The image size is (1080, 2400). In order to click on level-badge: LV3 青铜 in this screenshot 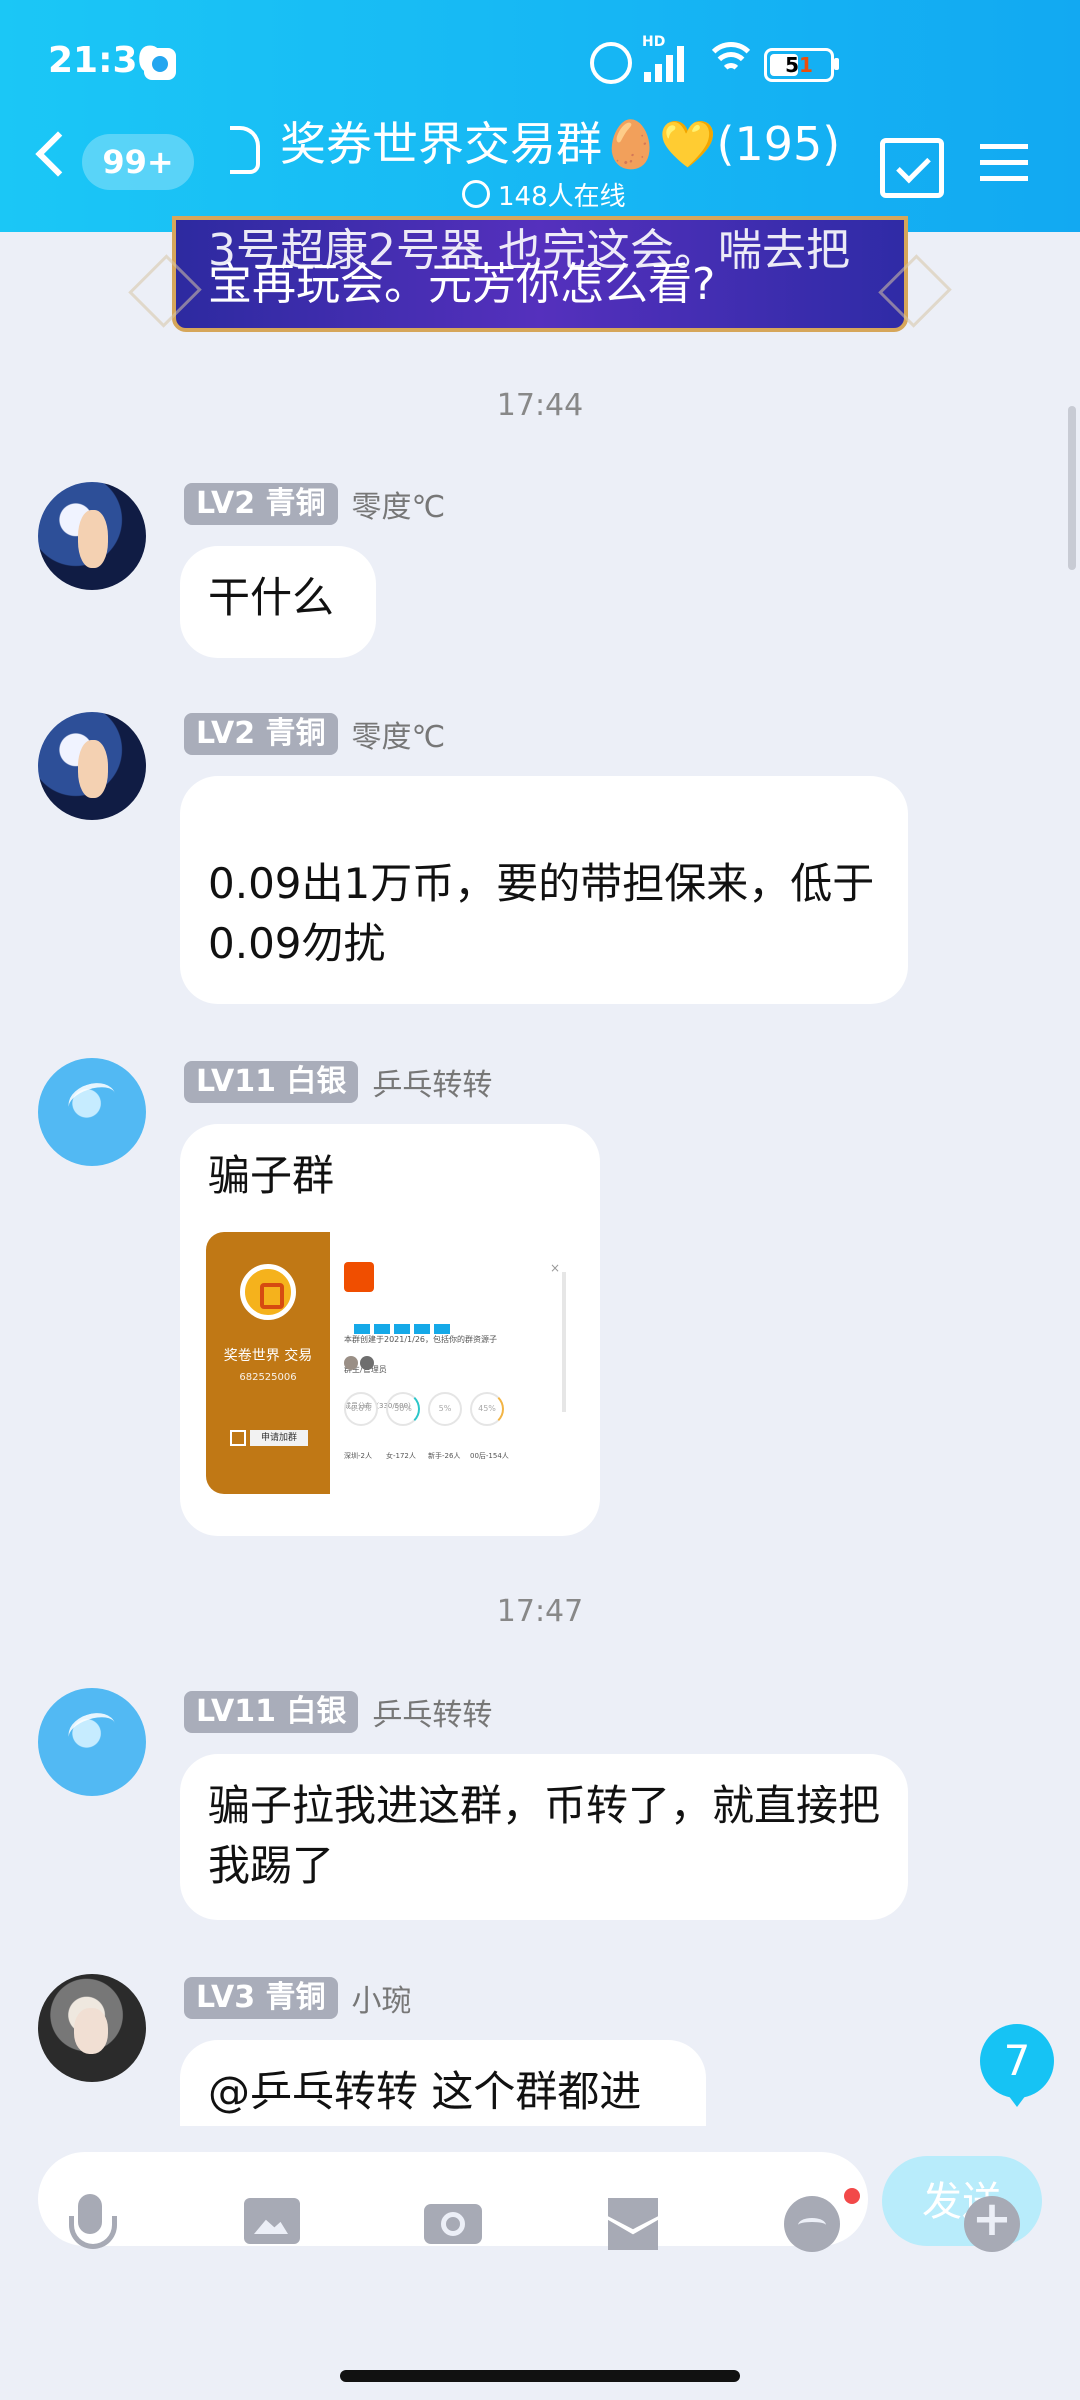, I will do `click(261, 1998)`.